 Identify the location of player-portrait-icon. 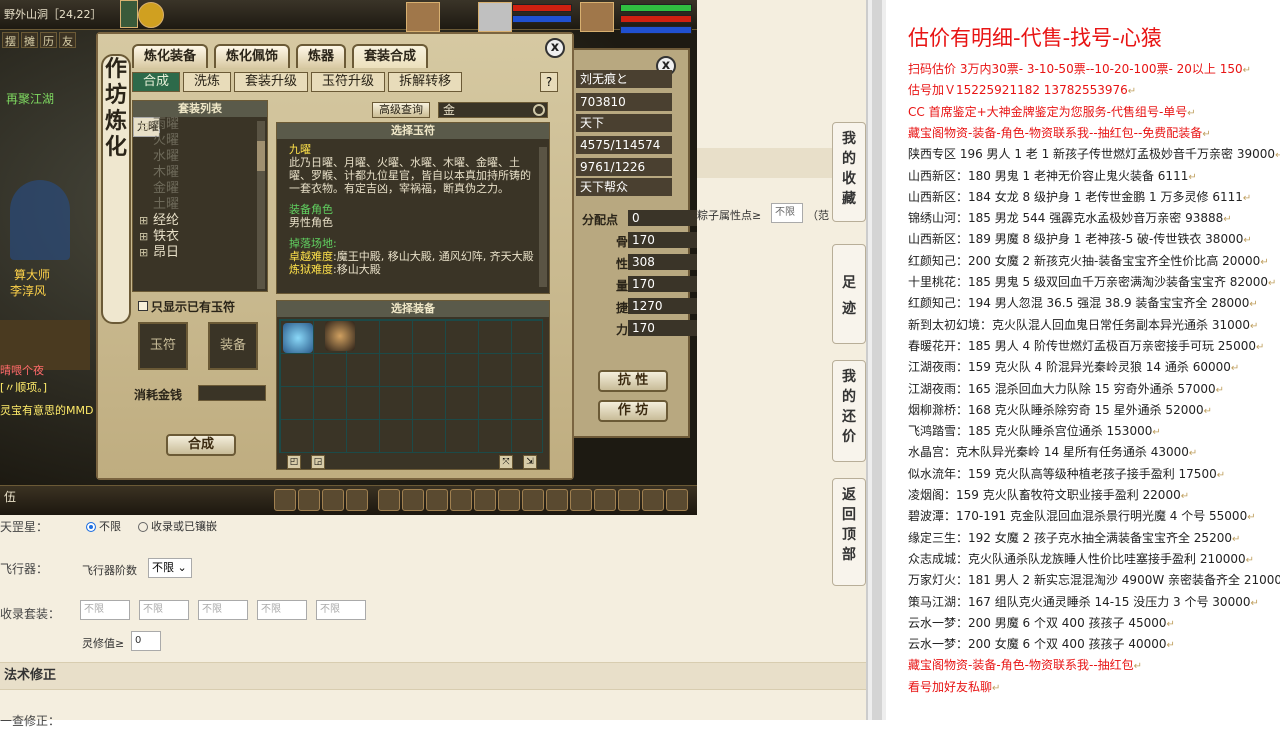
(597, 17).